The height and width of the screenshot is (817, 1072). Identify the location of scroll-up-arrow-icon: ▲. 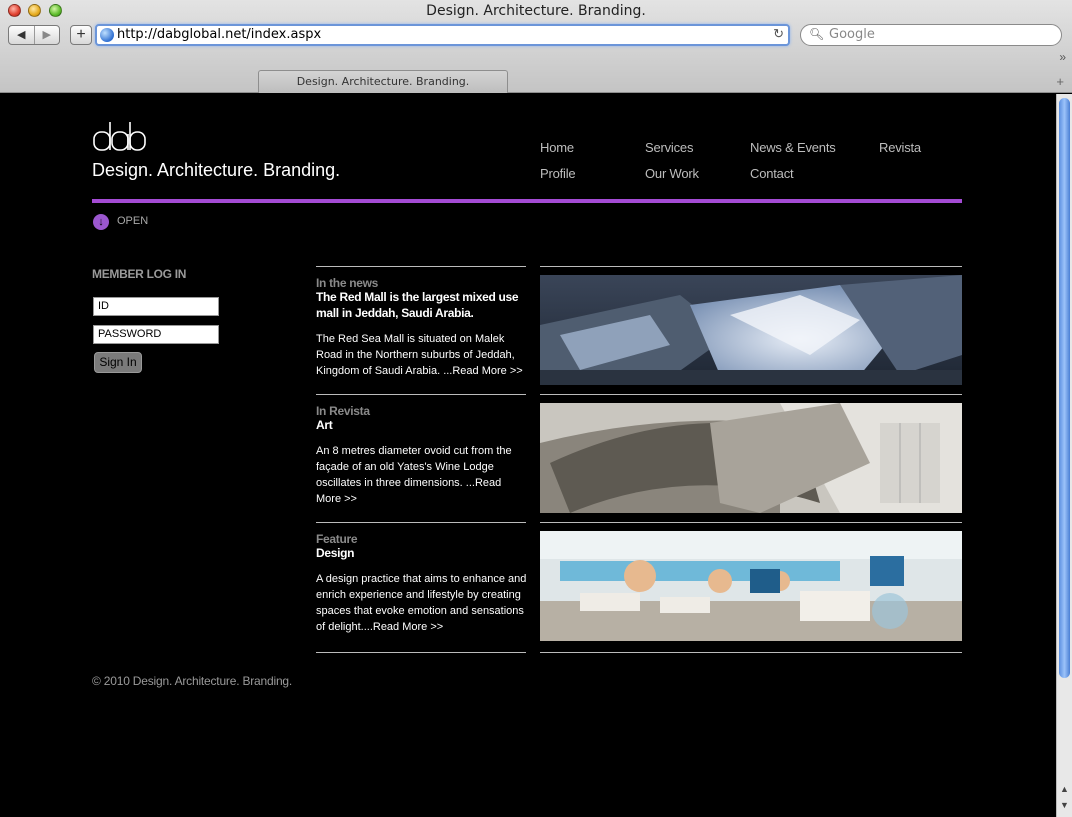
(1064, 789).